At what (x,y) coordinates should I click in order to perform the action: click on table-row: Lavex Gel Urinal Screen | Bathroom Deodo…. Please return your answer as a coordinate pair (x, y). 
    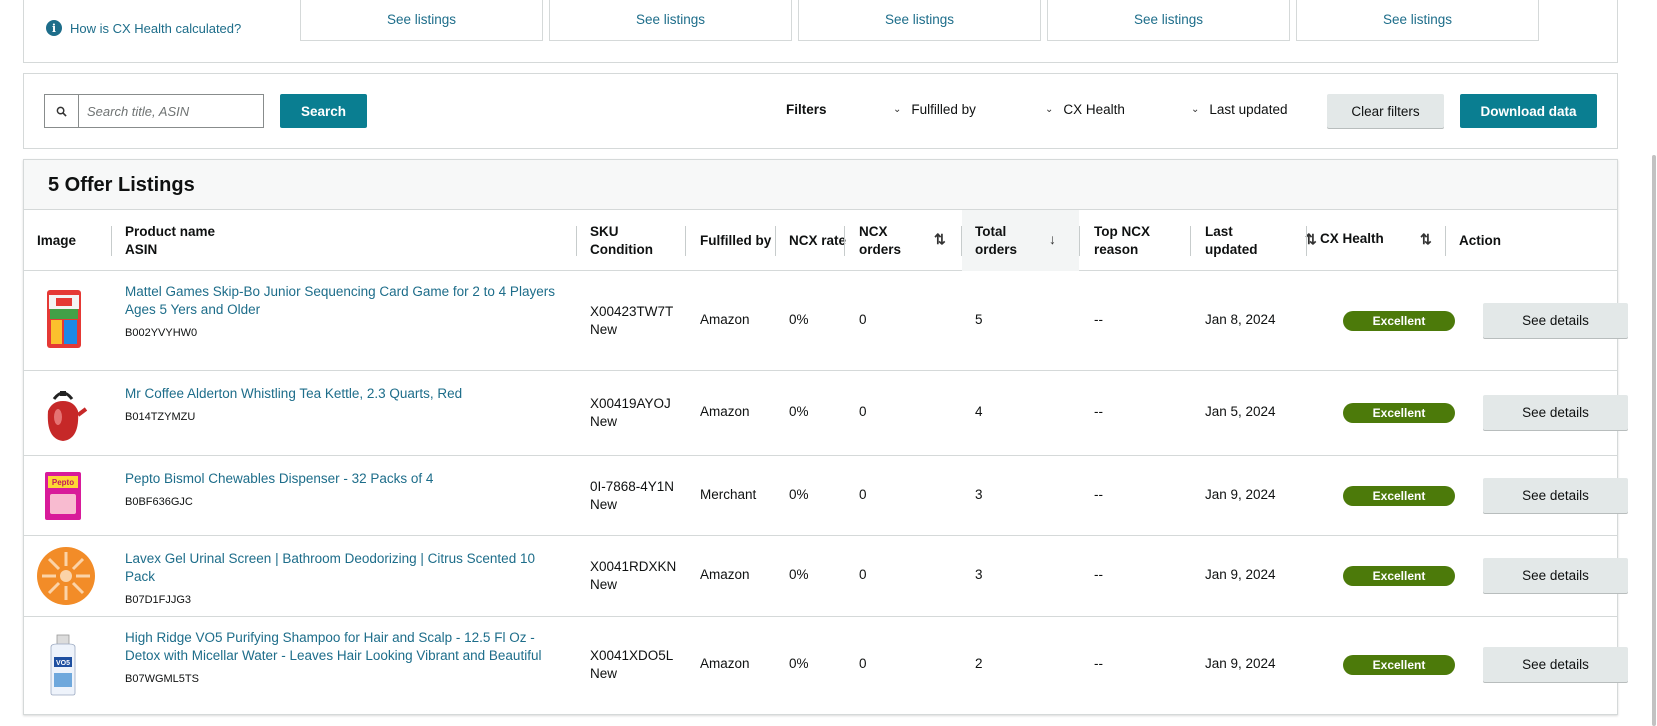
    Looking at the image, I should click on (826, 576).